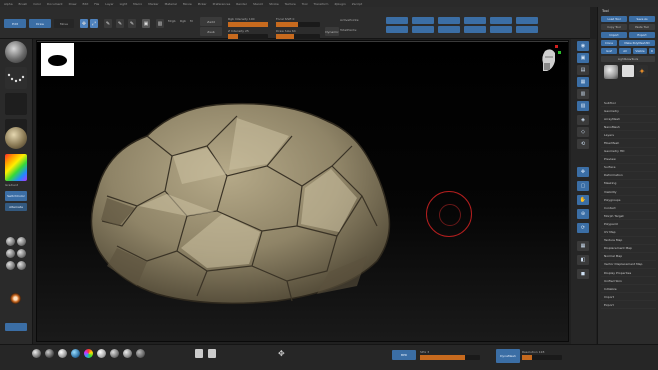  I want to click on zsub-button: Zsub, so click(211, 31).